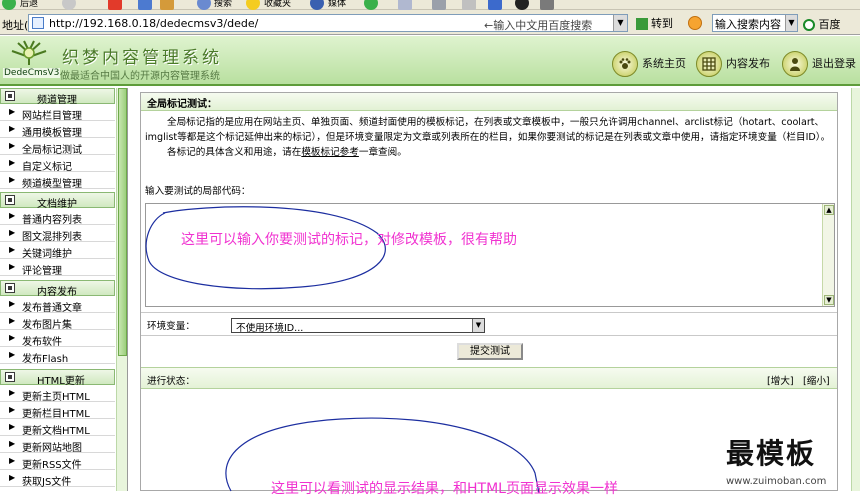 The image size is (860, 498). I want to click on media-button: 媒体, so click(337, 5).